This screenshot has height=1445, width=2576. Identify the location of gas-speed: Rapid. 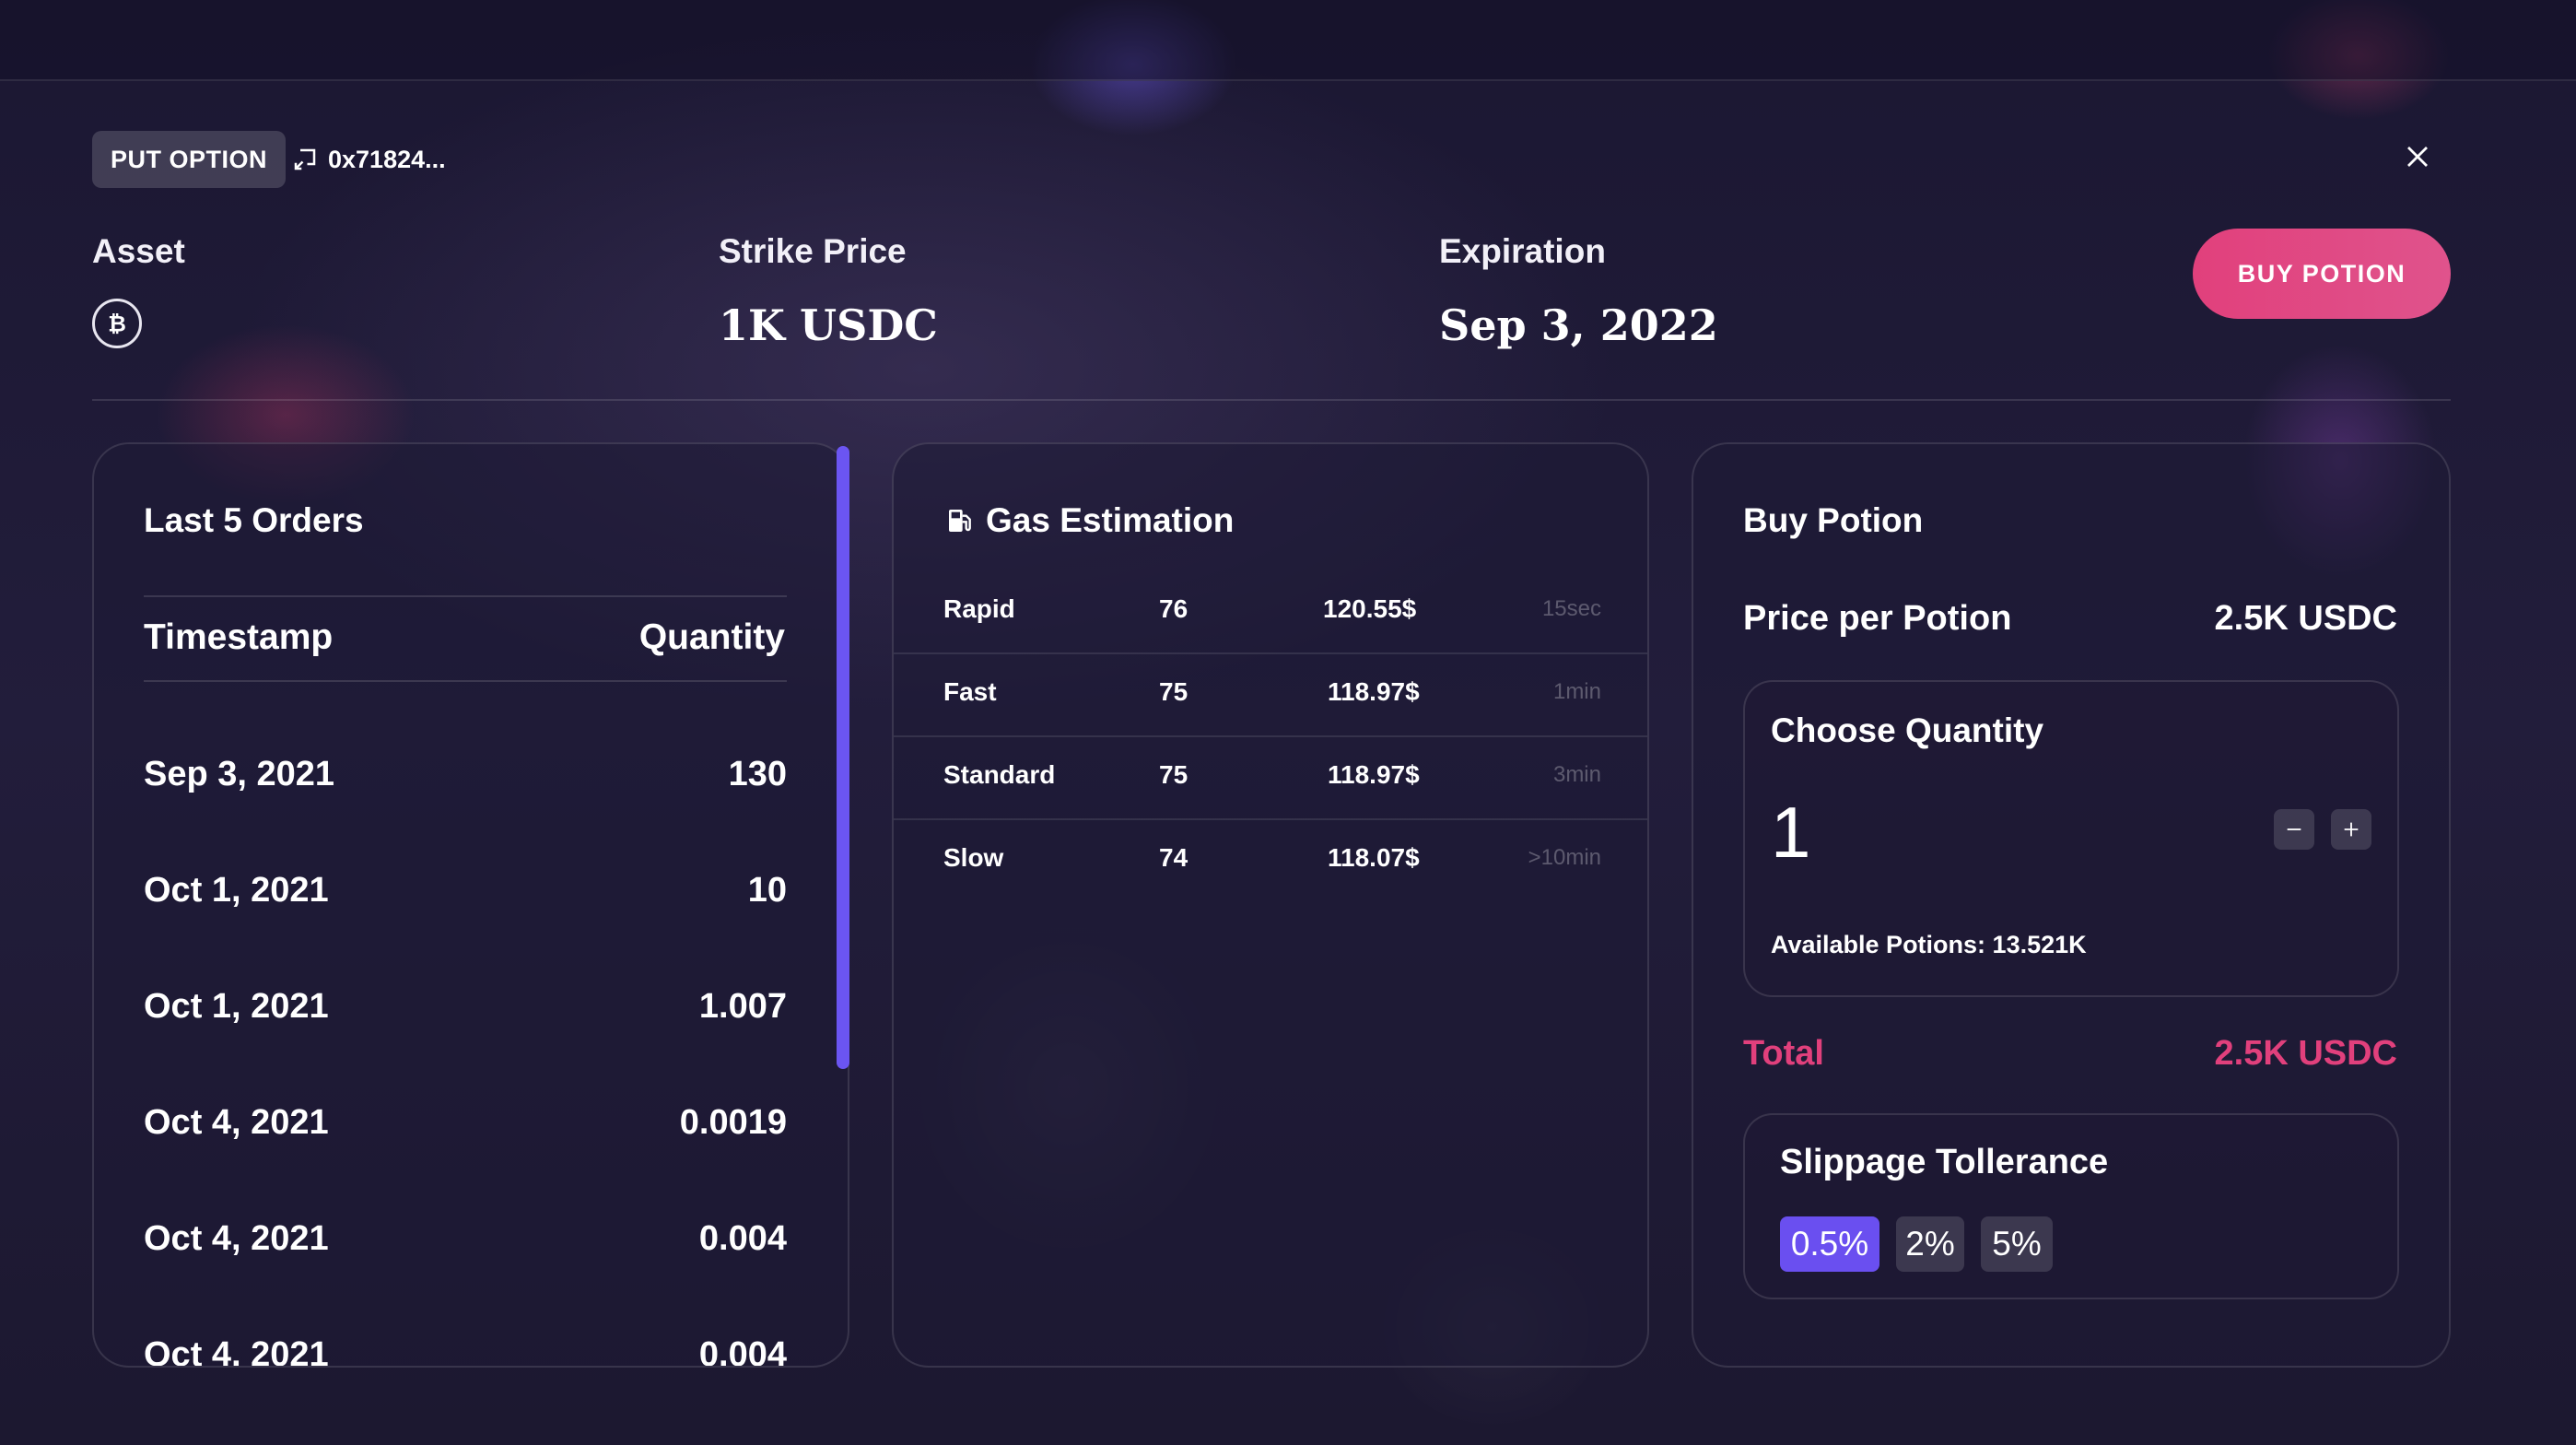
(979, 608).